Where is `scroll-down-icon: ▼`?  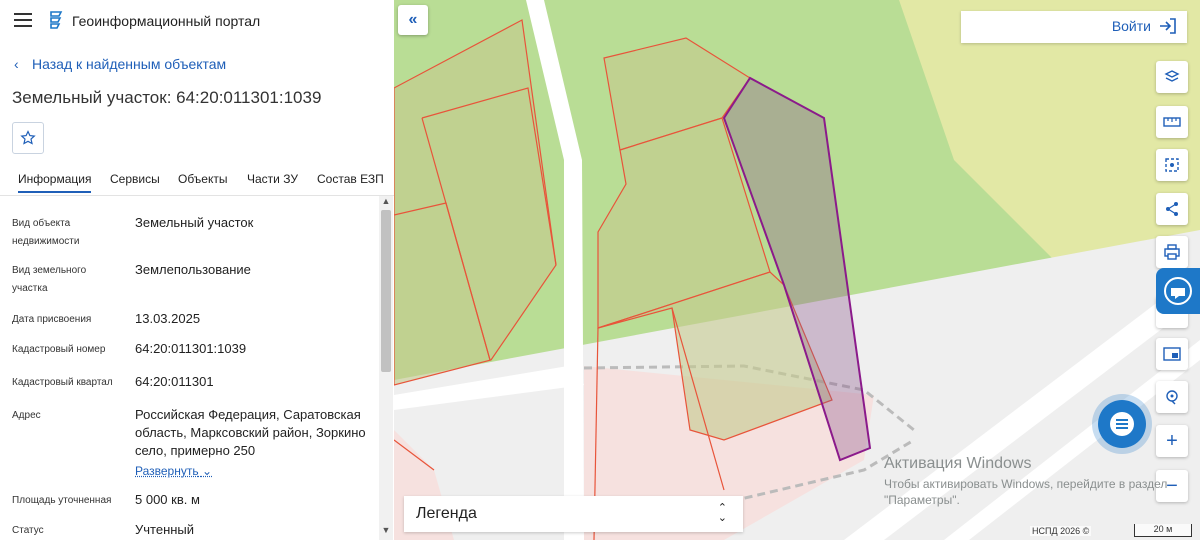 scroll-down-icon: ▼ is located at coordinates (386, 531).